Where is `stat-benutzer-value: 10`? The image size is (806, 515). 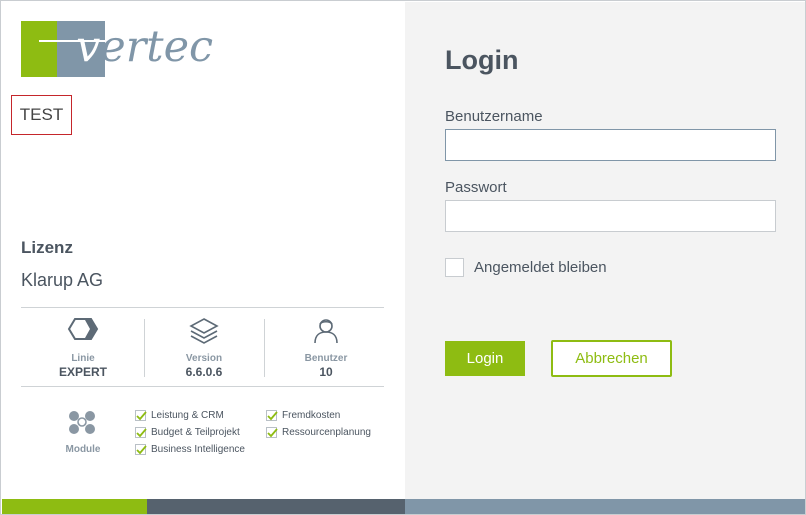 stat-benutzer-value: 10 is located at coordinates (326, 372).